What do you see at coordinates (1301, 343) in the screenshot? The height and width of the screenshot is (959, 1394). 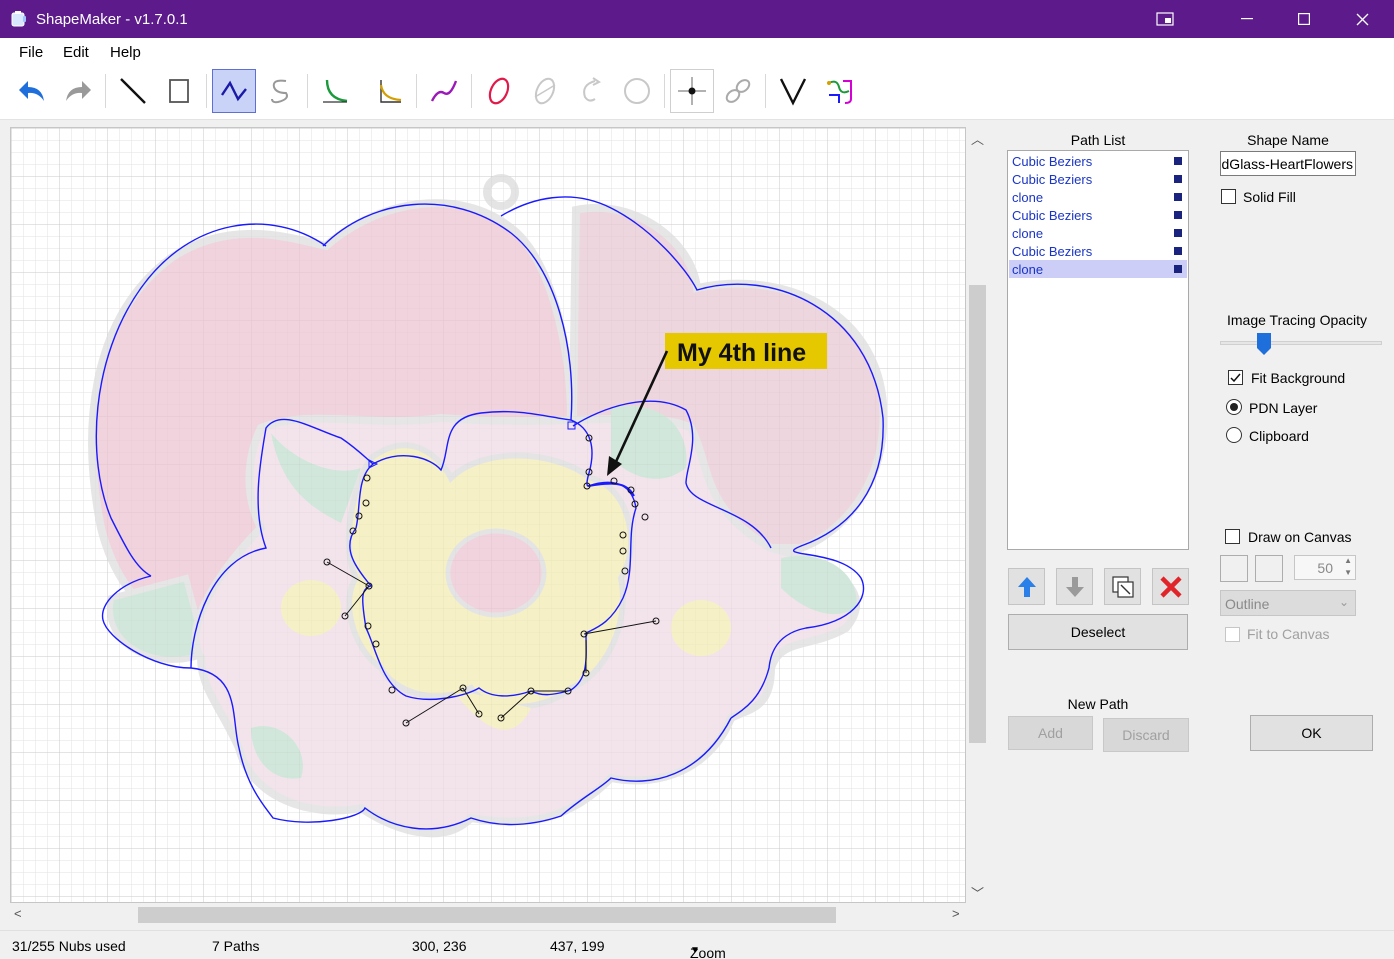 I see `tracing-opacity-track` at bounding box center [1301, 343].